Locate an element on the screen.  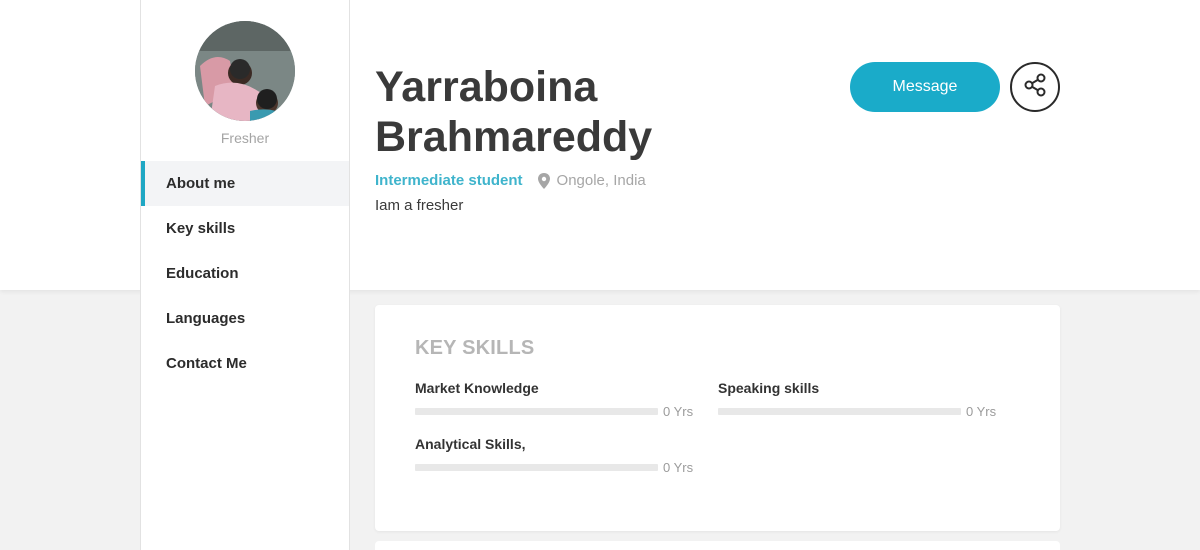
profile-location: Ongole, India is located at coordinates (601, 180).